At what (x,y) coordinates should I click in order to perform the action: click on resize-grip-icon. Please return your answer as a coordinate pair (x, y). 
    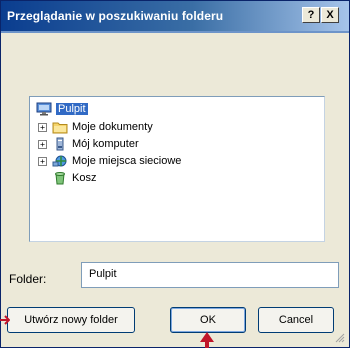
    Looking at the image, I should click on (340, 338).